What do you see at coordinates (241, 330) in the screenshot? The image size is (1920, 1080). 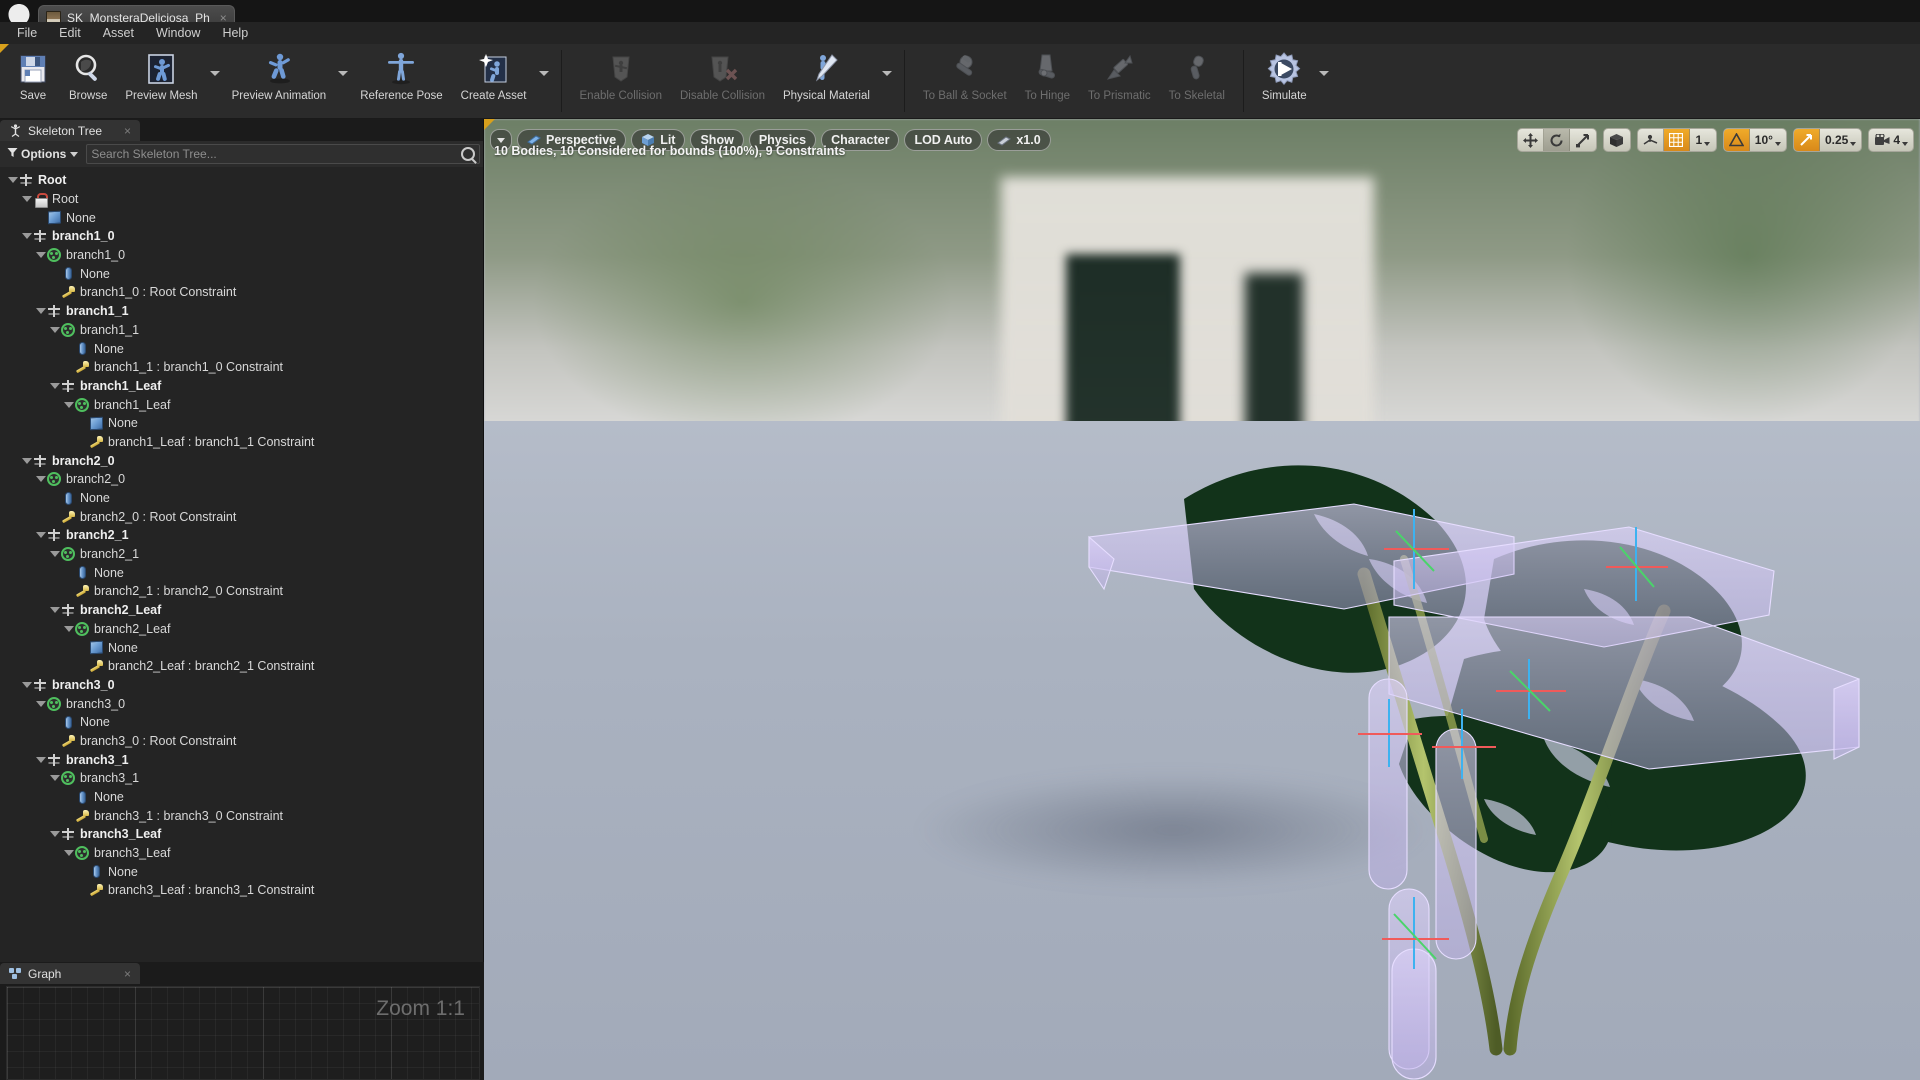 I see `tree-row: branch1_1` at bounding box center [241, 330].